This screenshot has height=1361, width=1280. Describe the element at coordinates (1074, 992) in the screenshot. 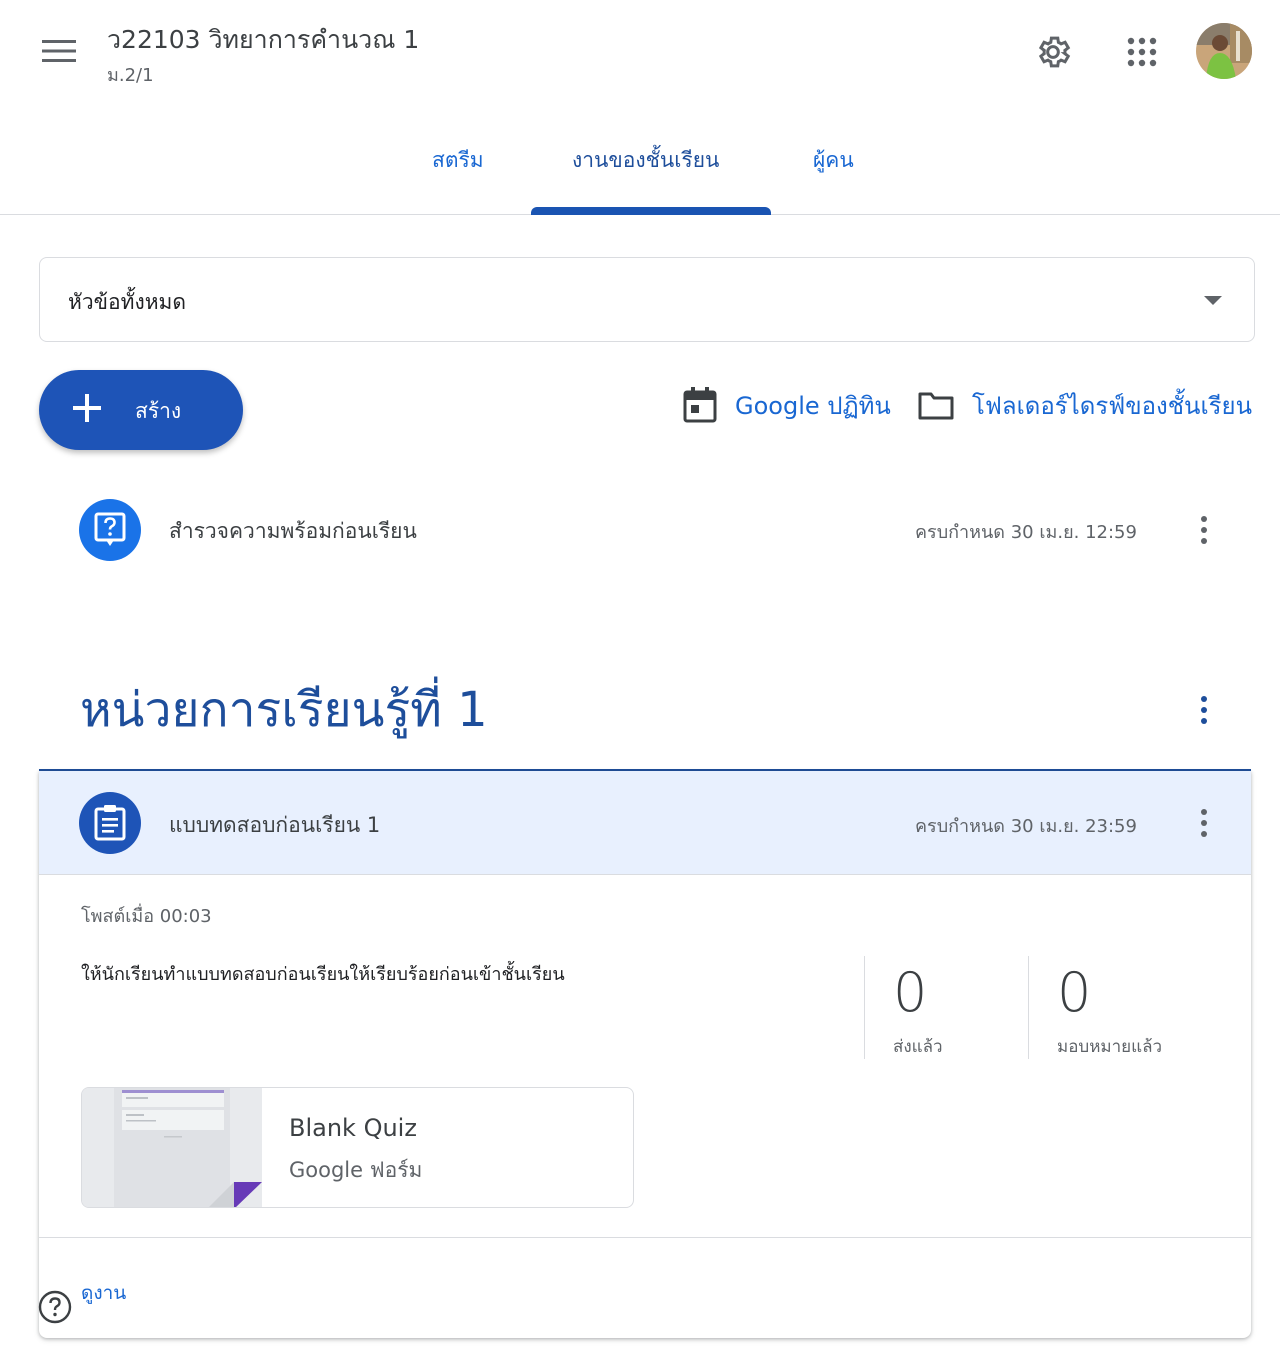

I see `assigned-count: 0` at that location.